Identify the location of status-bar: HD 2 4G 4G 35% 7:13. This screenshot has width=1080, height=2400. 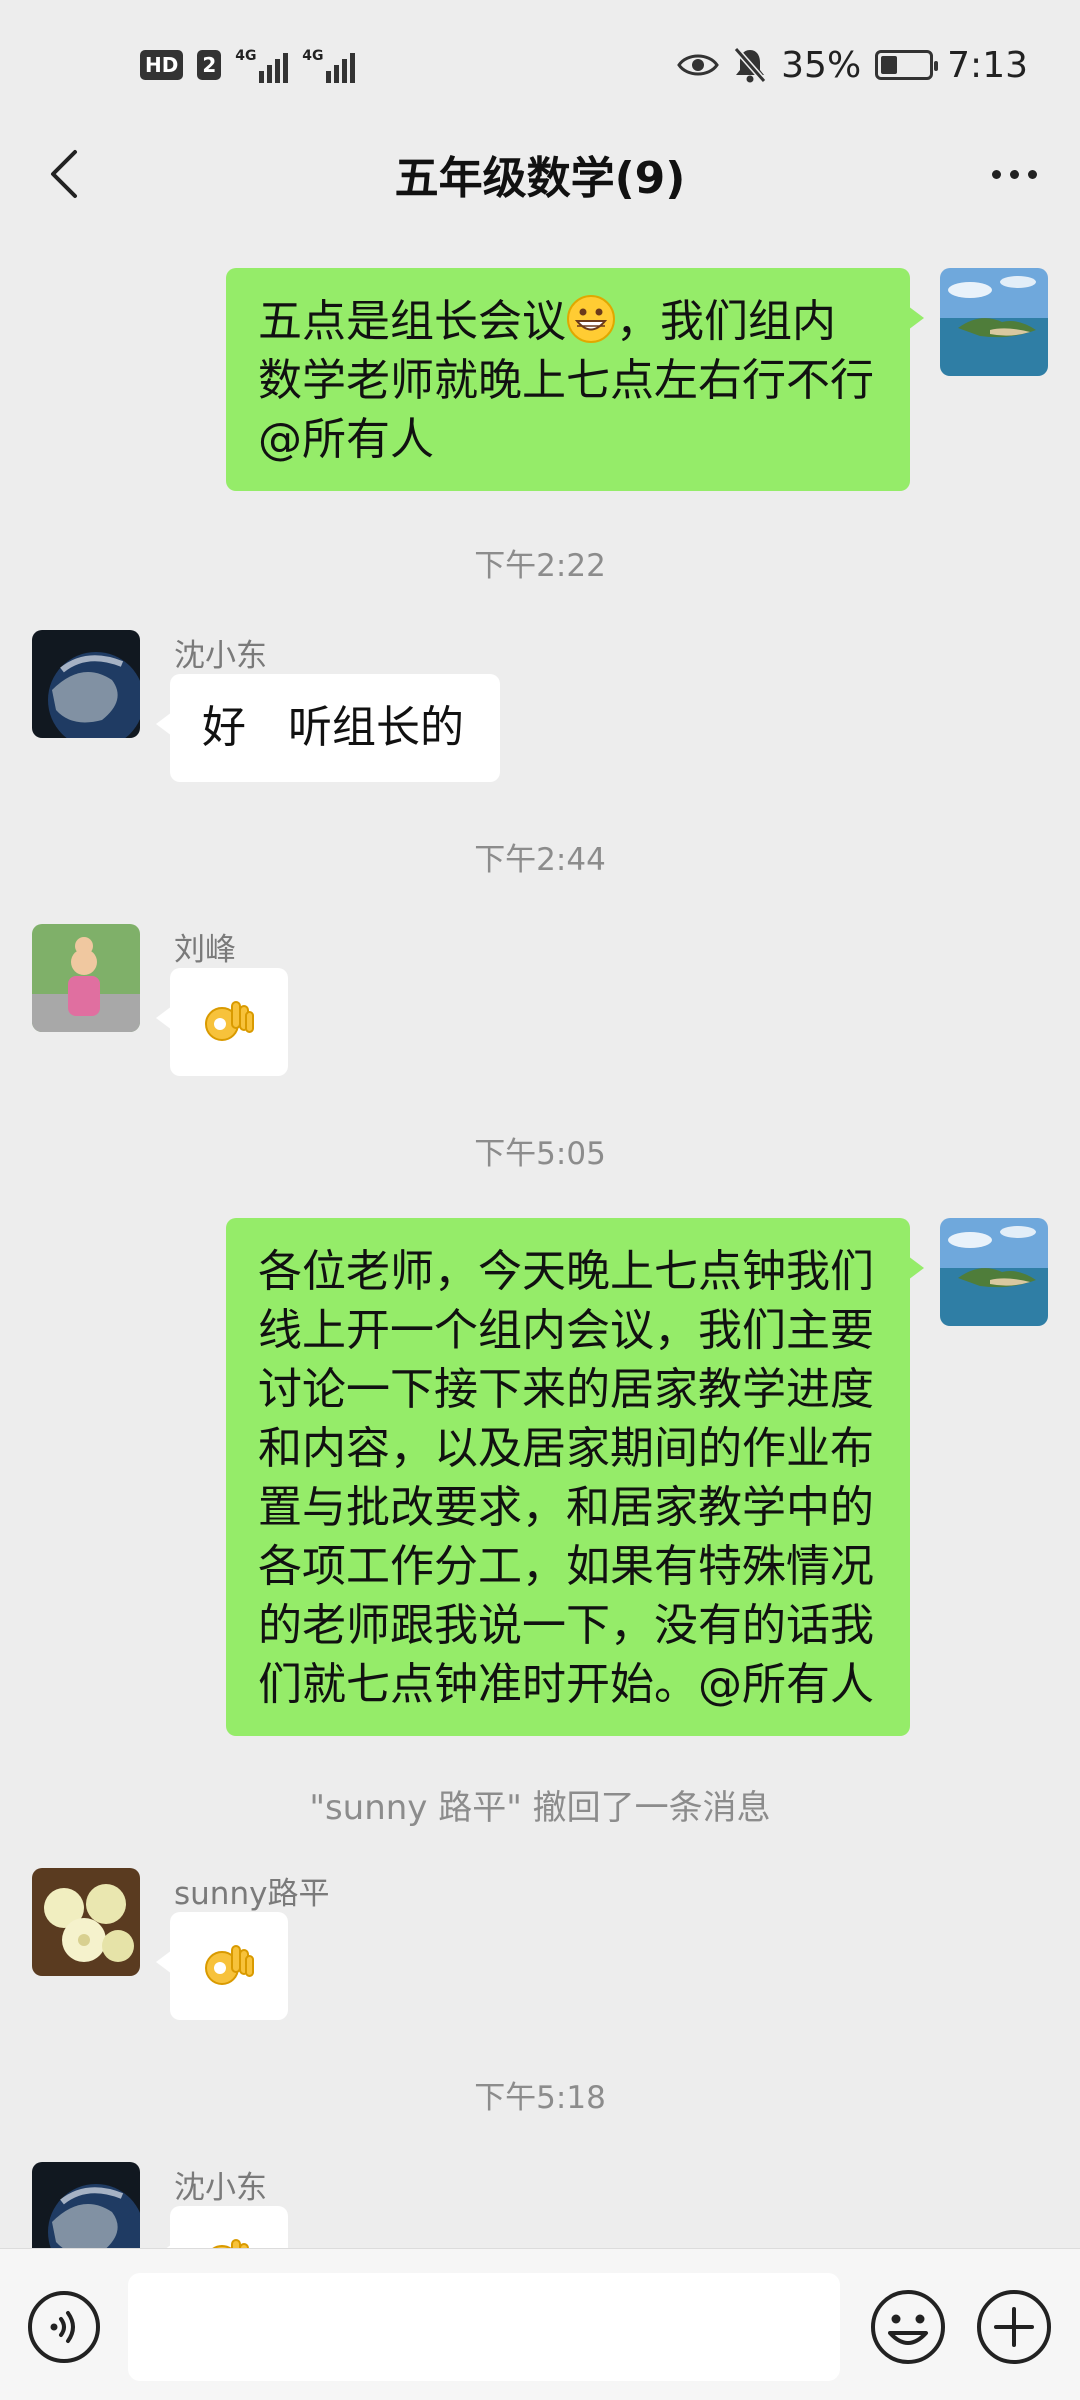
(540, 65).